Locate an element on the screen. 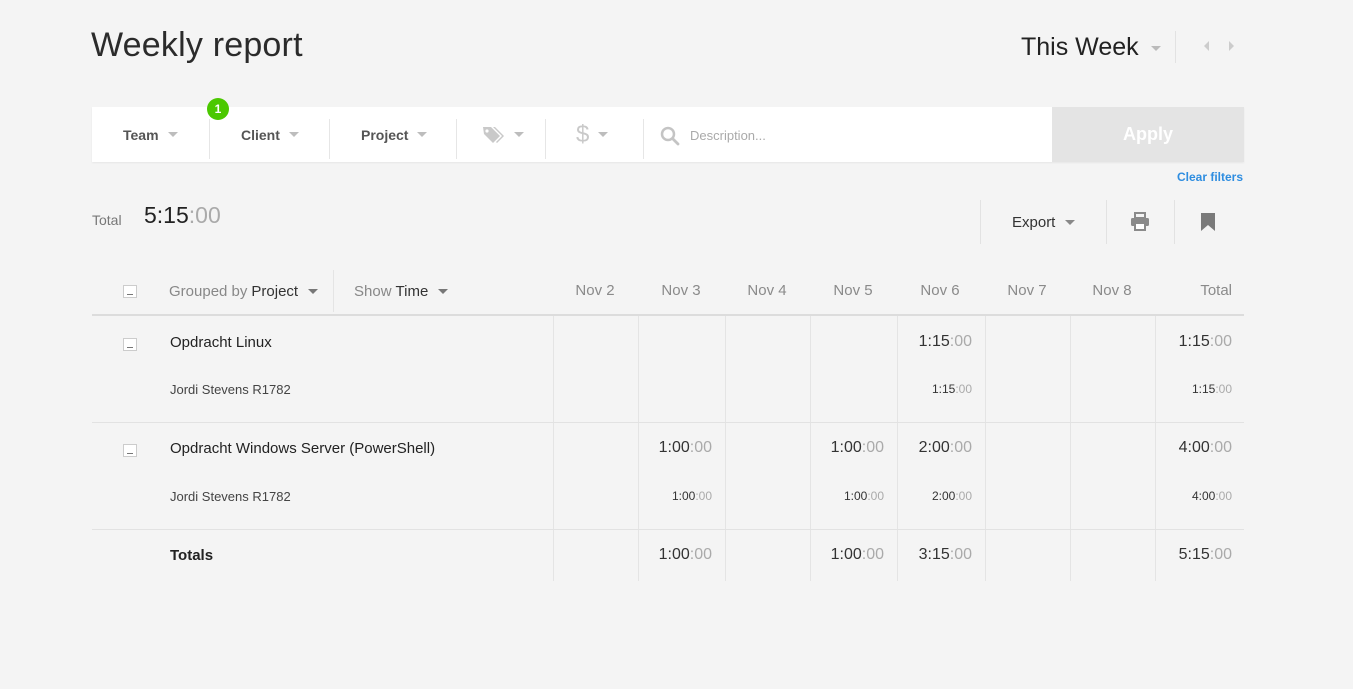 The image size is (1353, 689). total-label: Total is located at coordinates (107, 220).